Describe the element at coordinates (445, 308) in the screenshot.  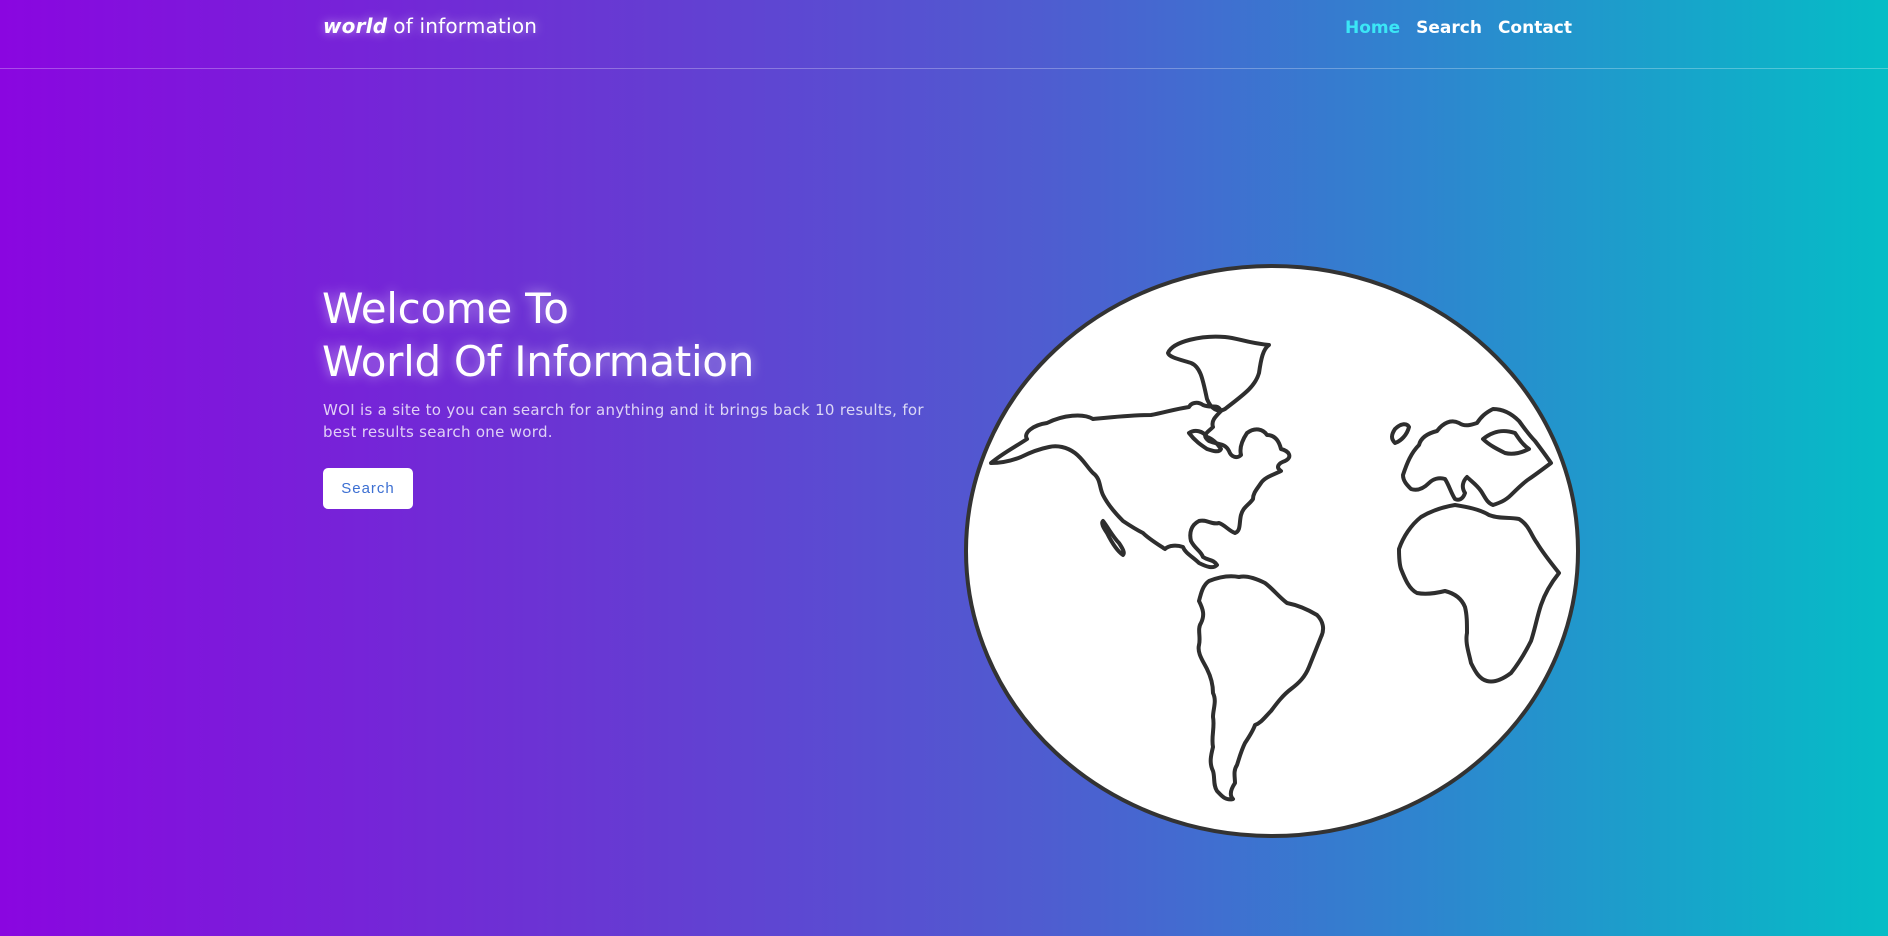
I see `hero-title-line-1: Welcome To` at that location.